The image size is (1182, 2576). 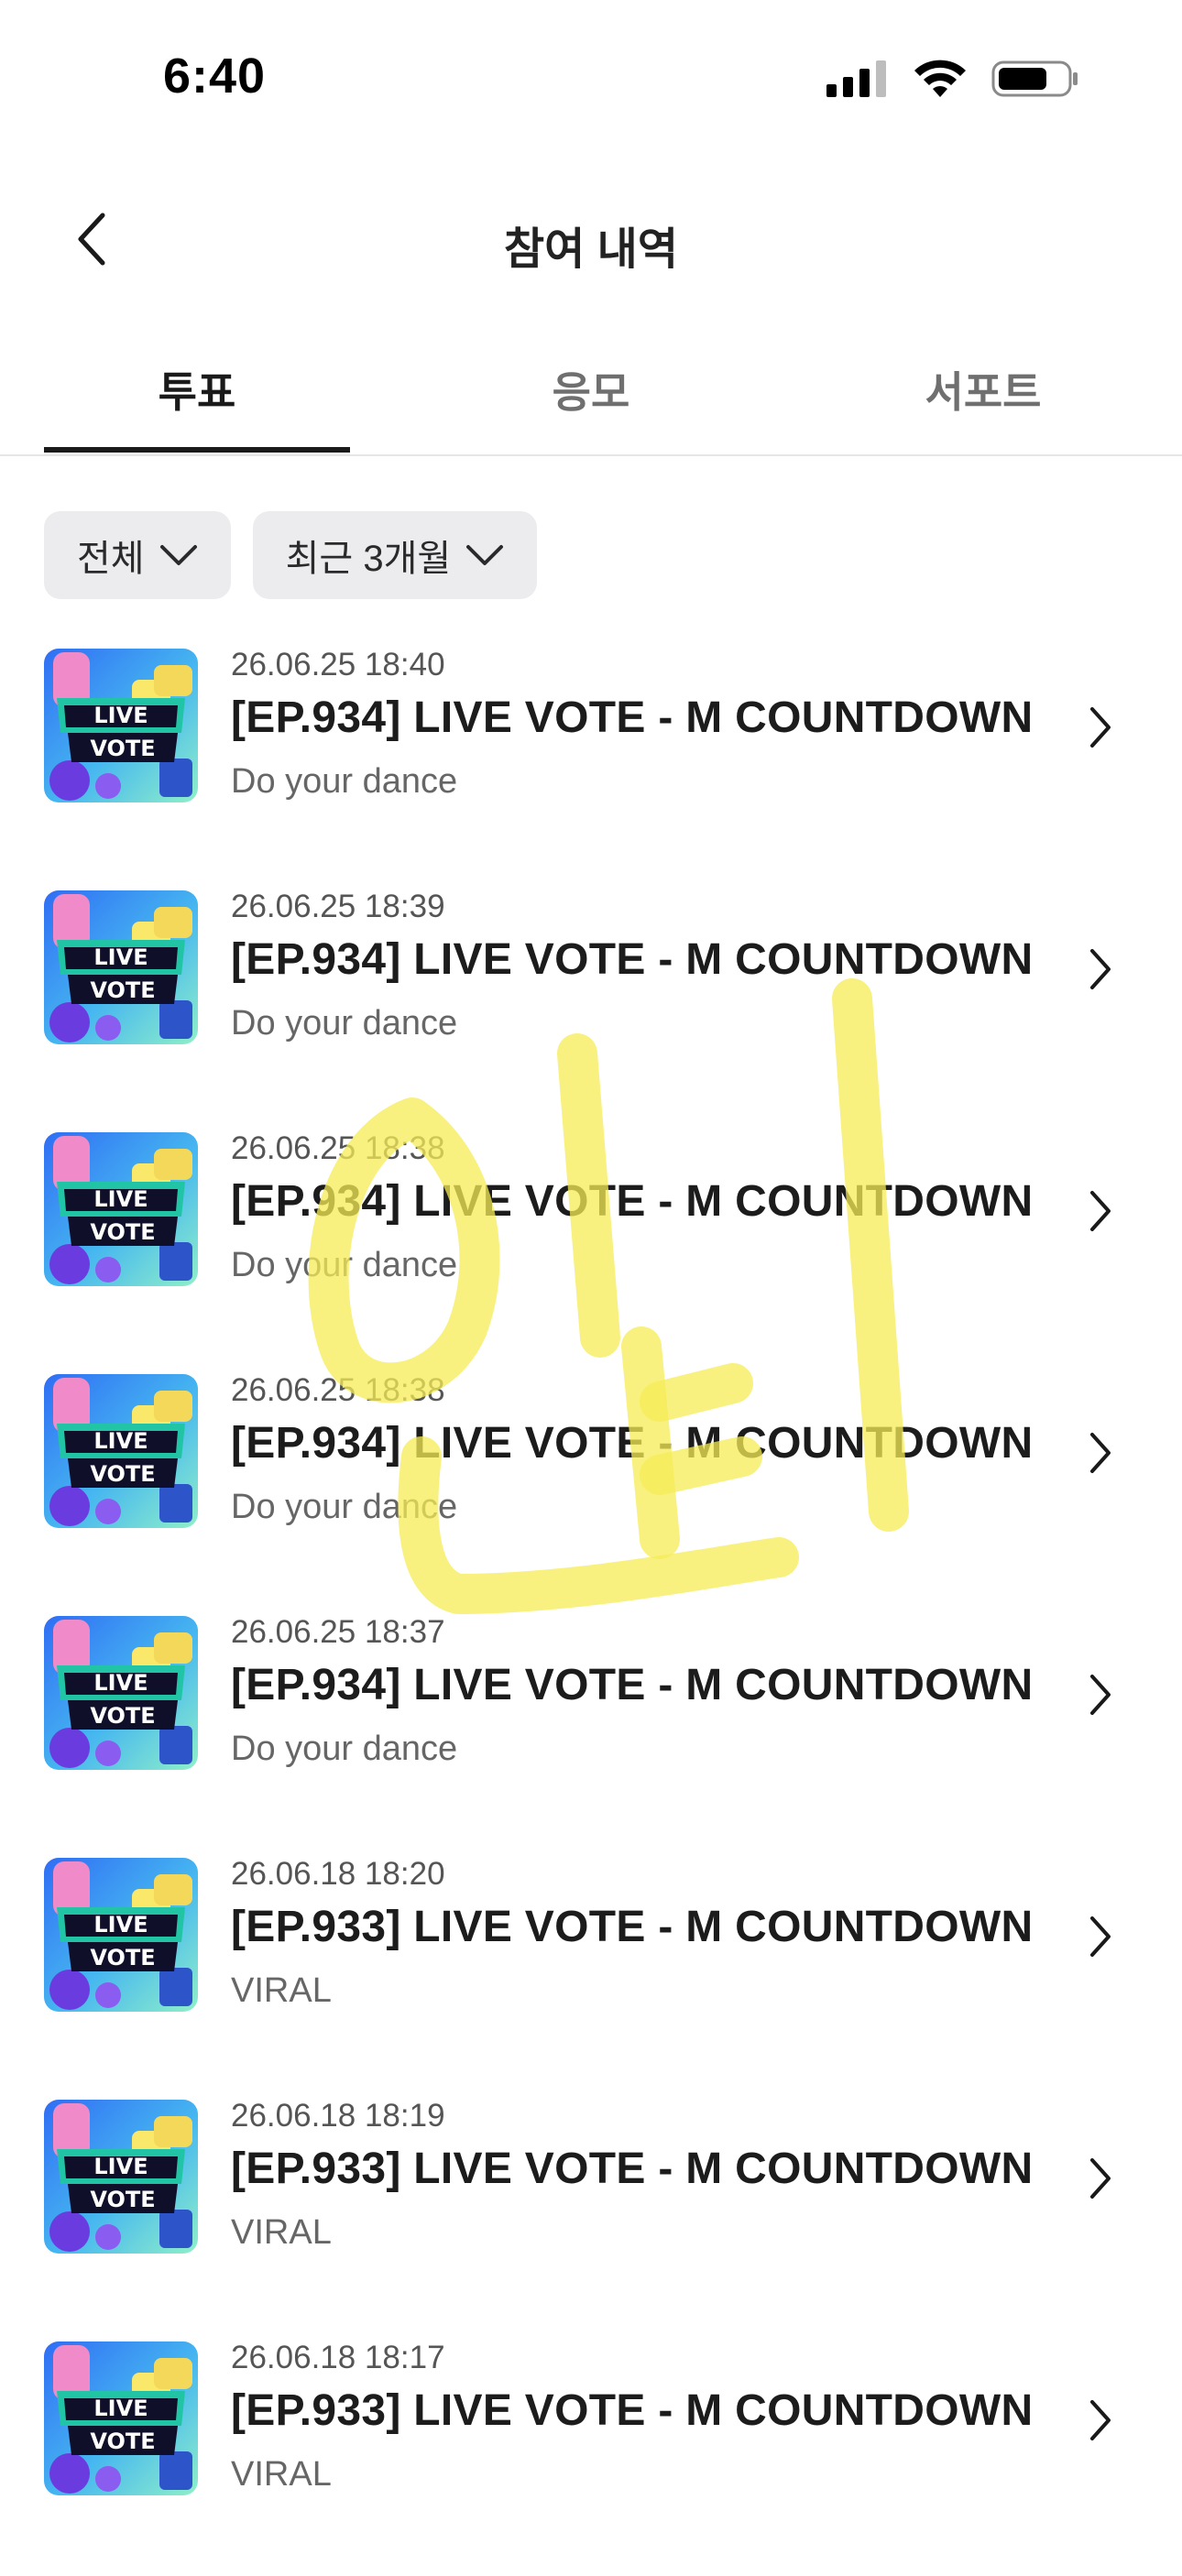 I want to click on tab-apply: 응모, so click(x=591, y=389).